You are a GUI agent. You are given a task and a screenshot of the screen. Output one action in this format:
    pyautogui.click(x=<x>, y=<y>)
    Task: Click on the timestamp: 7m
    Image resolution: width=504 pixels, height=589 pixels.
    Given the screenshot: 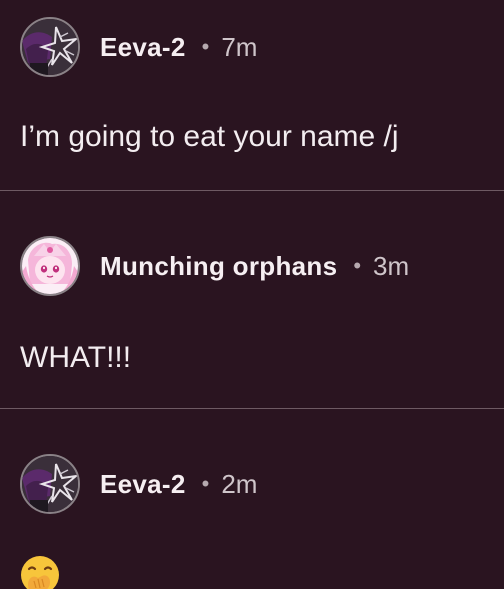 What is the action you would take?
    pyautogui.click(x=239, y=46)
    